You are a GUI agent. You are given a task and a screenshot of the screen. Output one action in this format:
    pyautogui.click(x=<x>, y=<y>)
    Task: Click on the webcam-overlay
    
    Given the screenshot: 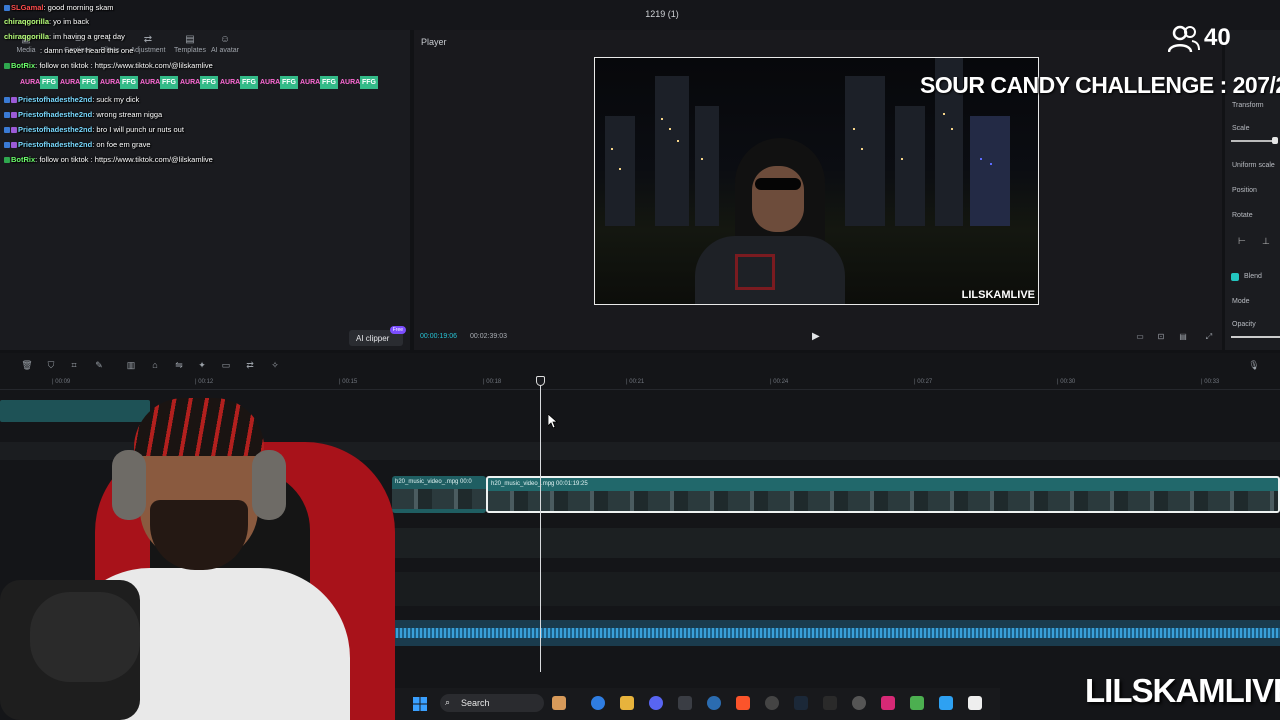 What is the action you would take?
    pyautogui.click(x=197, y=550)
    